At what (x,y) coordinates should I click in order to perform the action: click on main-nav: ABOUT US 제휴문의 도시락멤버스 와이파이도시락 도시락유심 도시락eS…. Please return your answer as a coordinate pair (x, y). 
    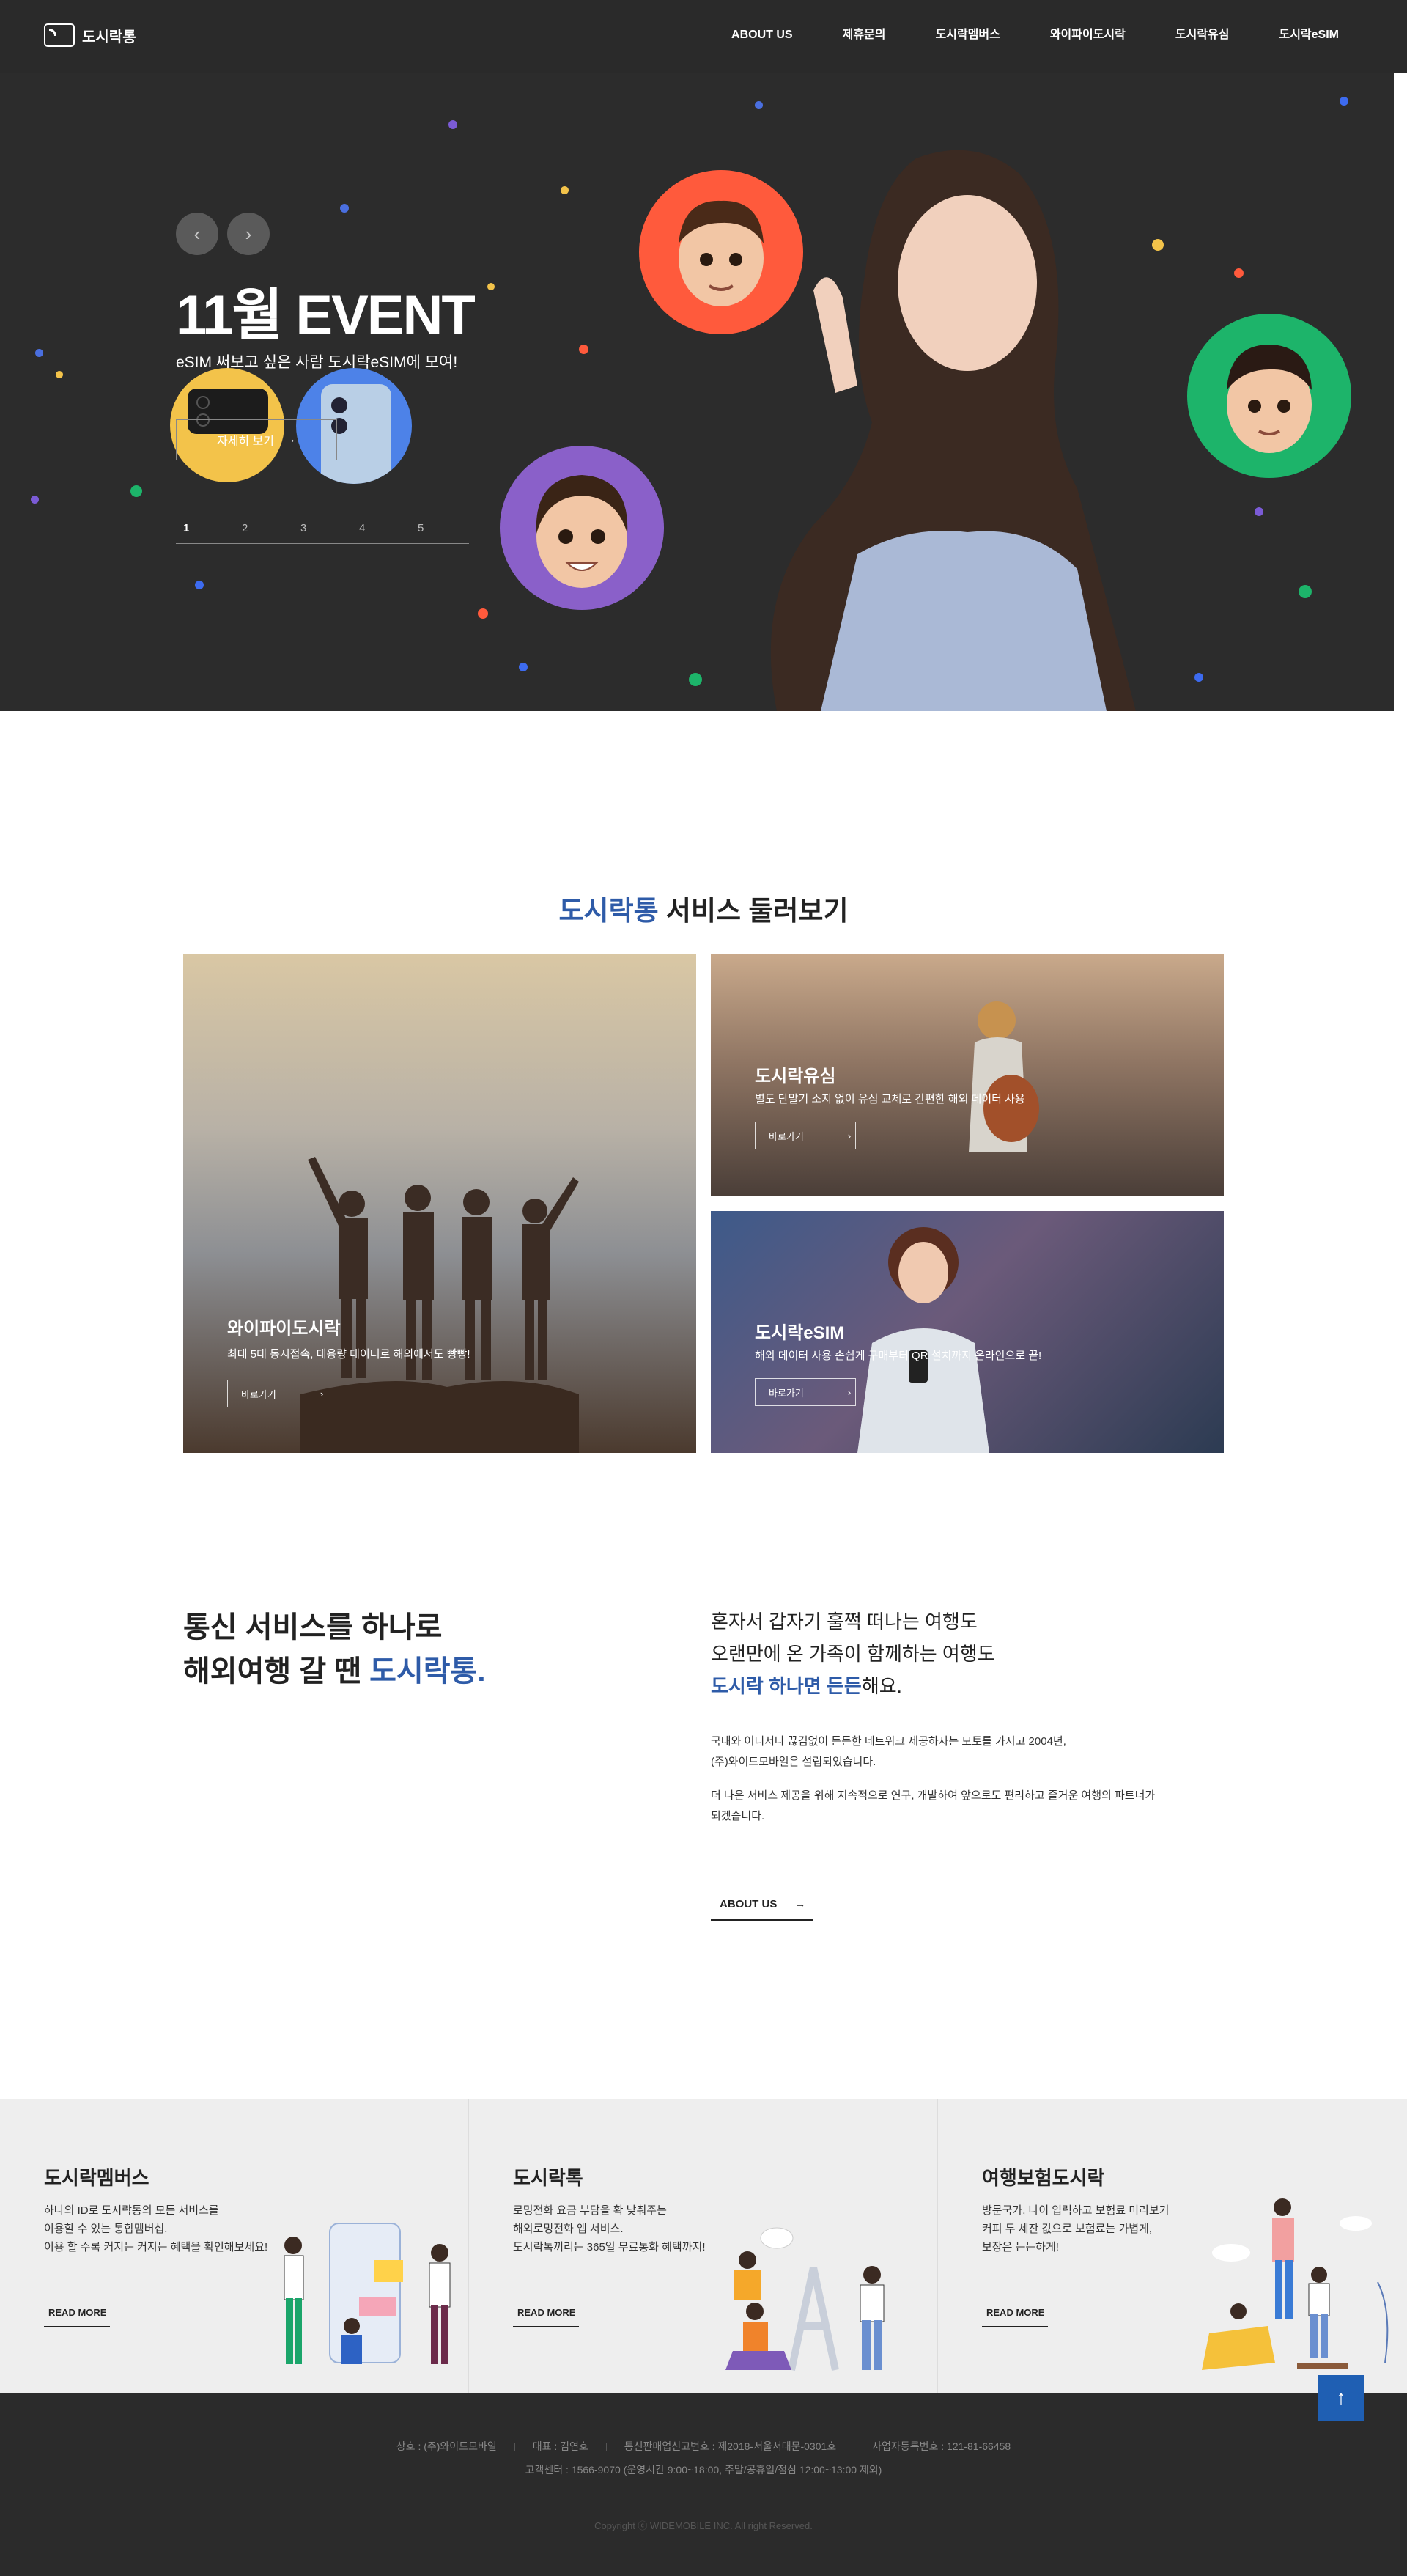
    Looking at the image, I should click on (1010, 35).